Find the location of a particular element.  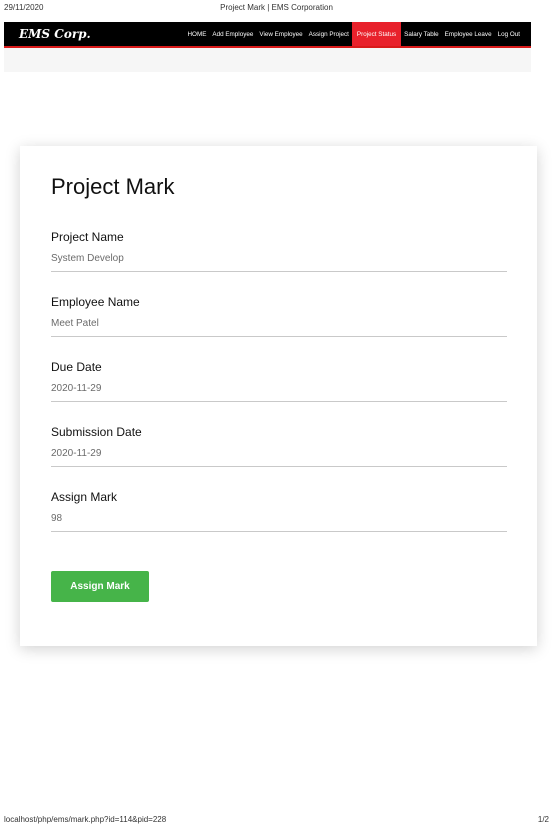

submission-date-value: 2020-11-29 is located at coordinates (279, 453).